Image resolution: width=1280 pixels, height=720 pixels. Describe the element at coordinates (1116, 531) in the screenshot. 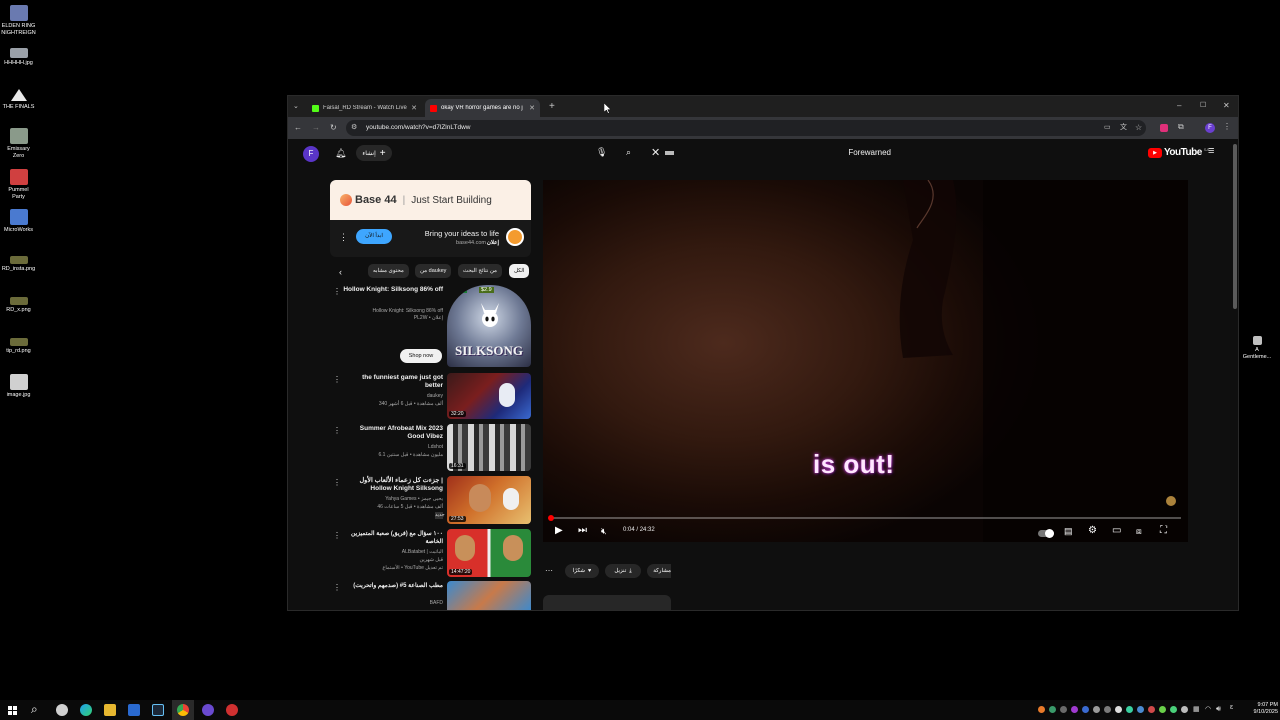

I see `theater-mode-icon: ▭` at that location.